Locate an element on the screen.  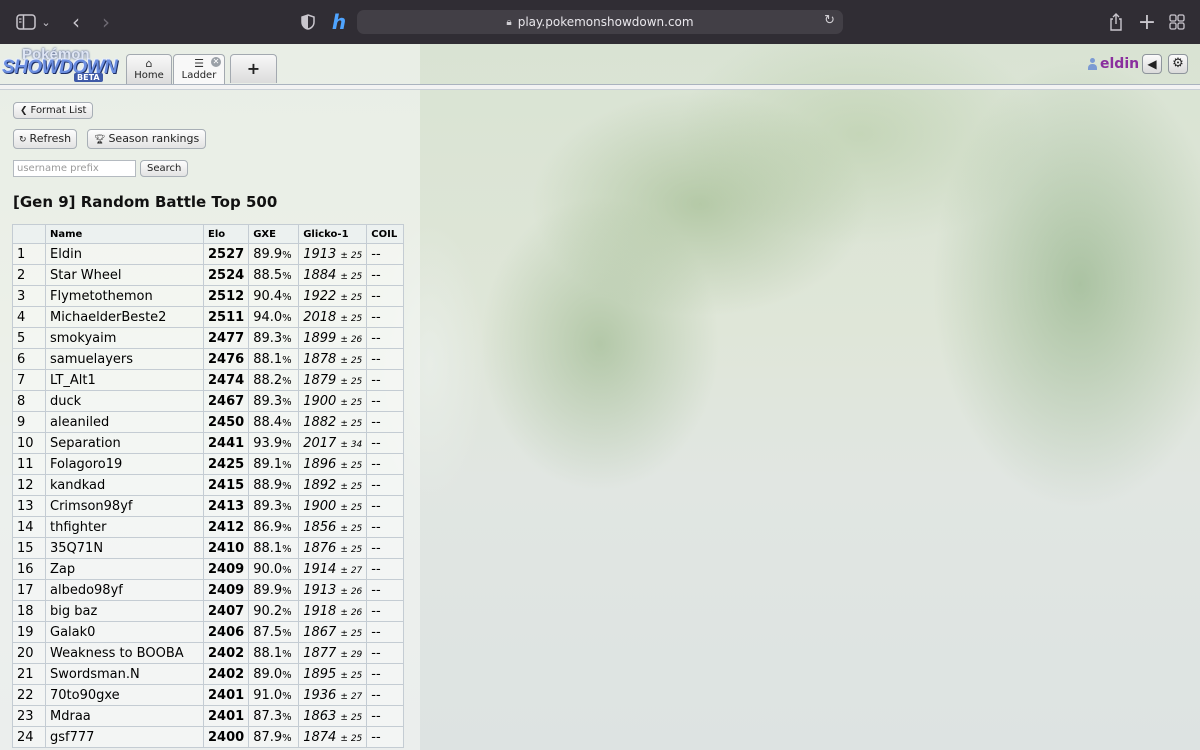
rank-cell: 24 is located at coordinates (29, 737).